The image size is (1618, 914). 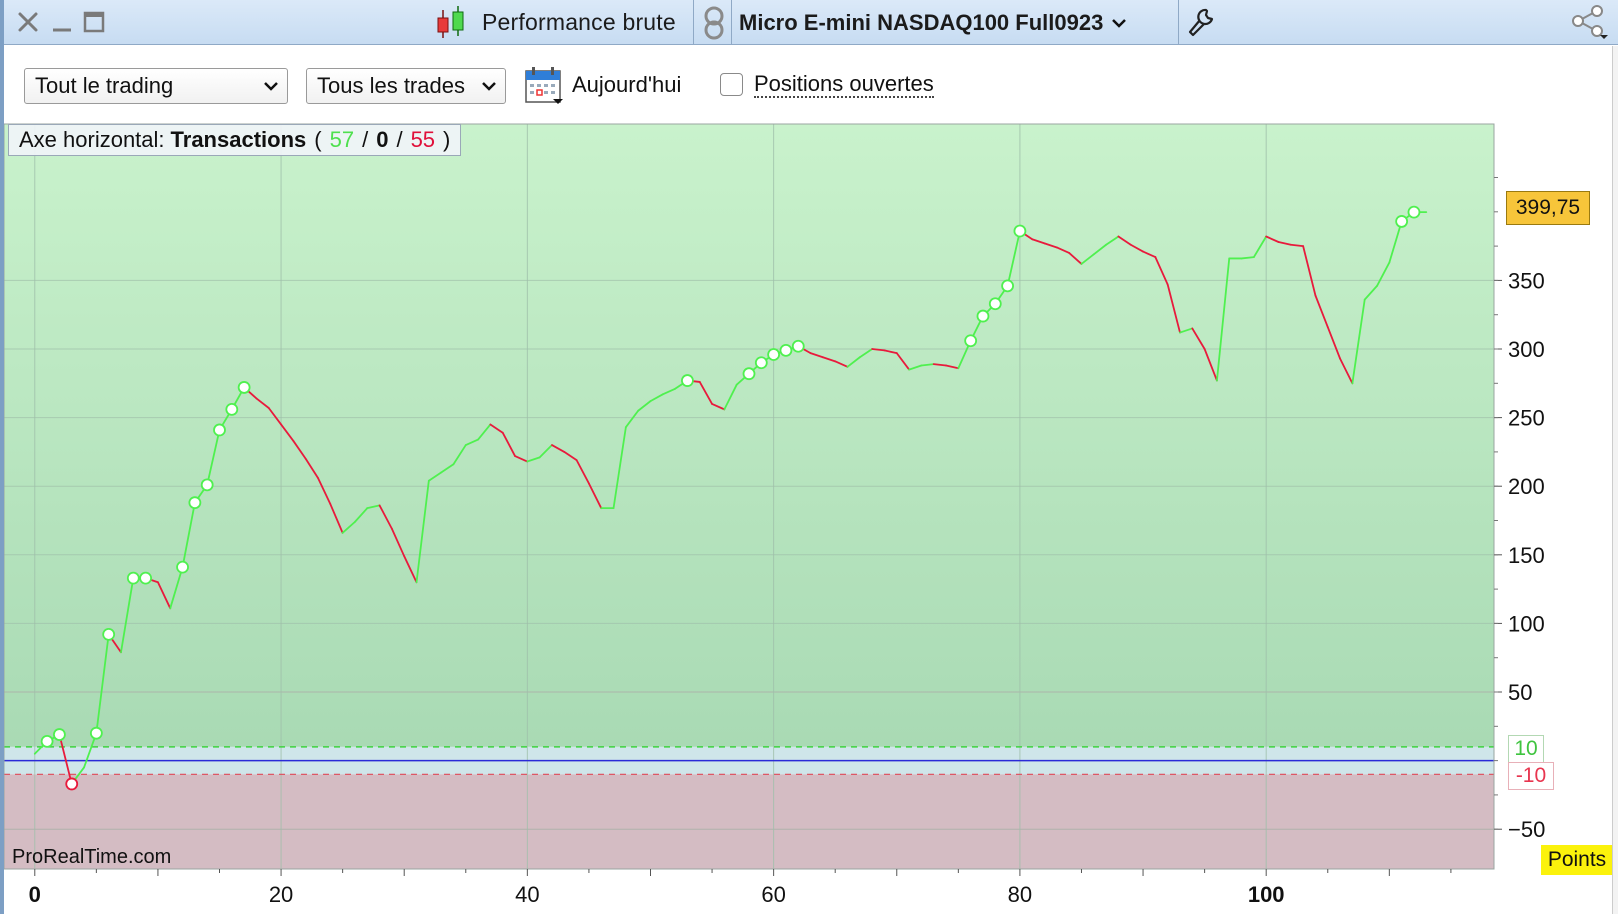 I want to click on x-tick-label: 100, so click(x=1266, y=894).